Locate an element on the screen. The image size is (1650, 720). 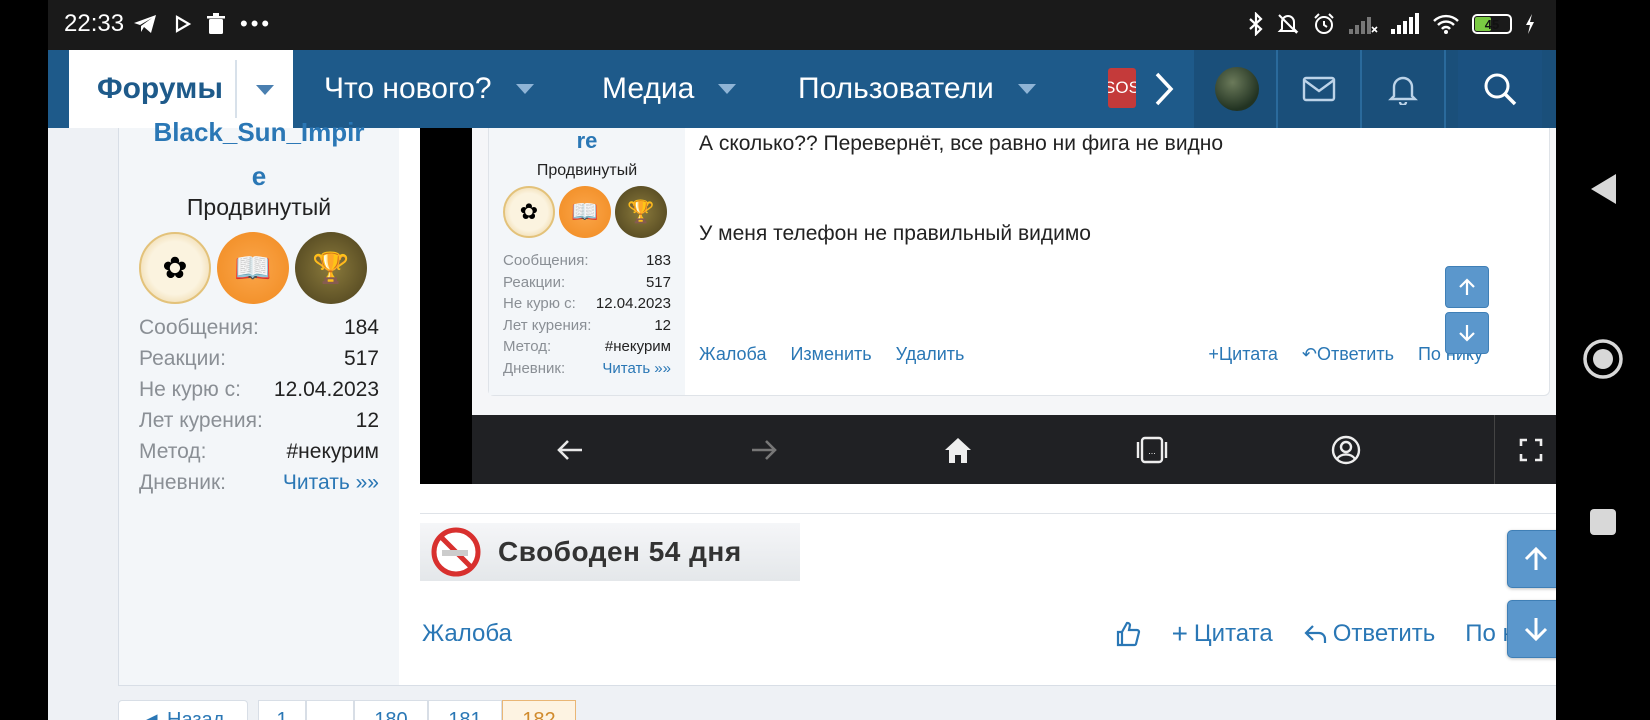
reply-button: Ответить is located at coordinates (1369, 634).